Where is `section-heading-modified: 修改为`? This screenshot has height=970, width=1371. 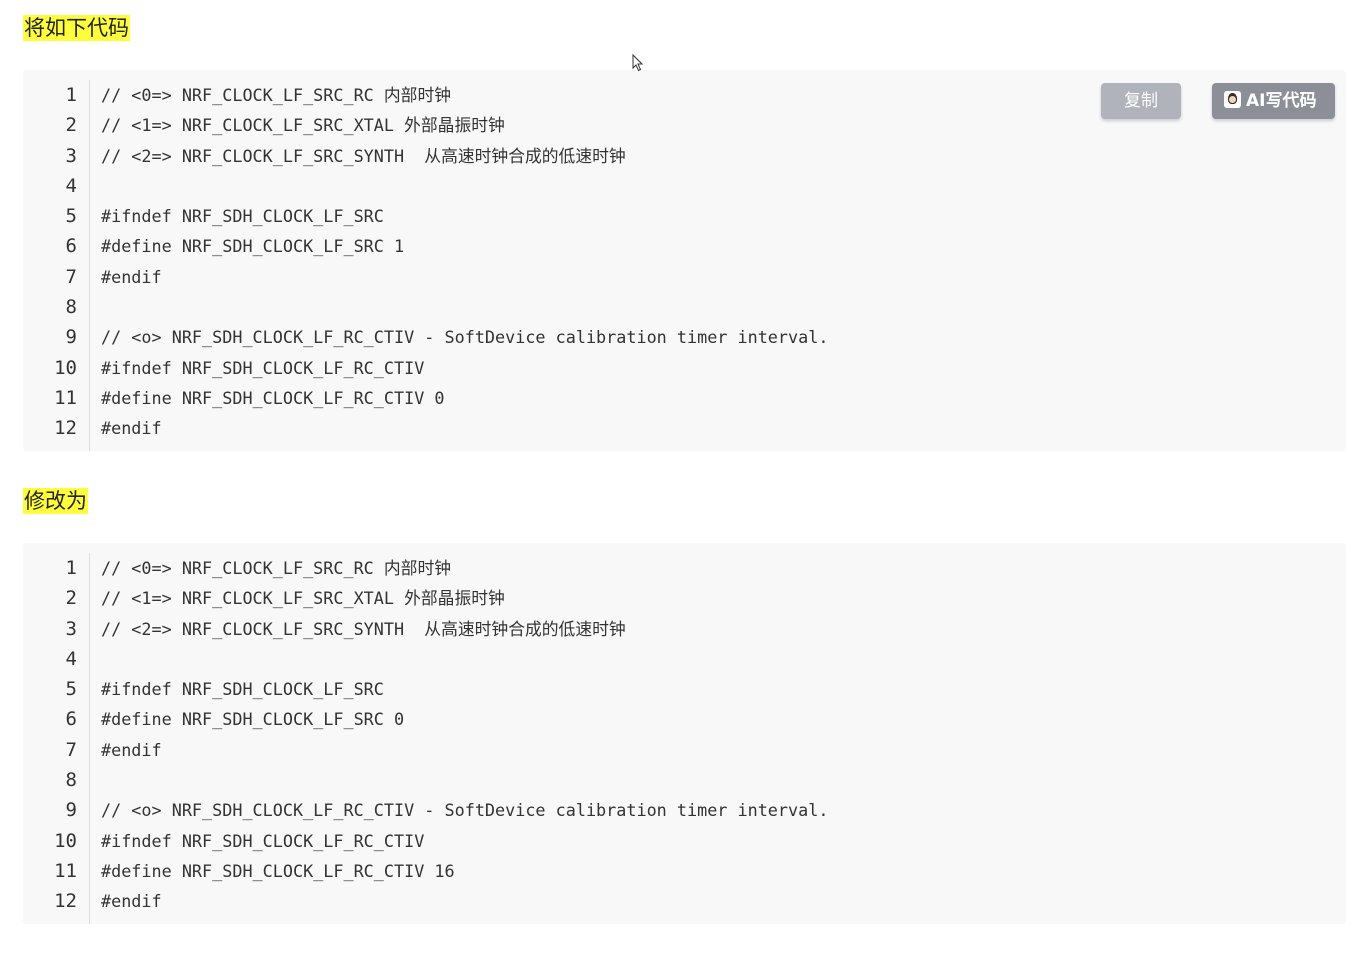 section-heading-modified: 修改为 is located at coordinates (55, 501).